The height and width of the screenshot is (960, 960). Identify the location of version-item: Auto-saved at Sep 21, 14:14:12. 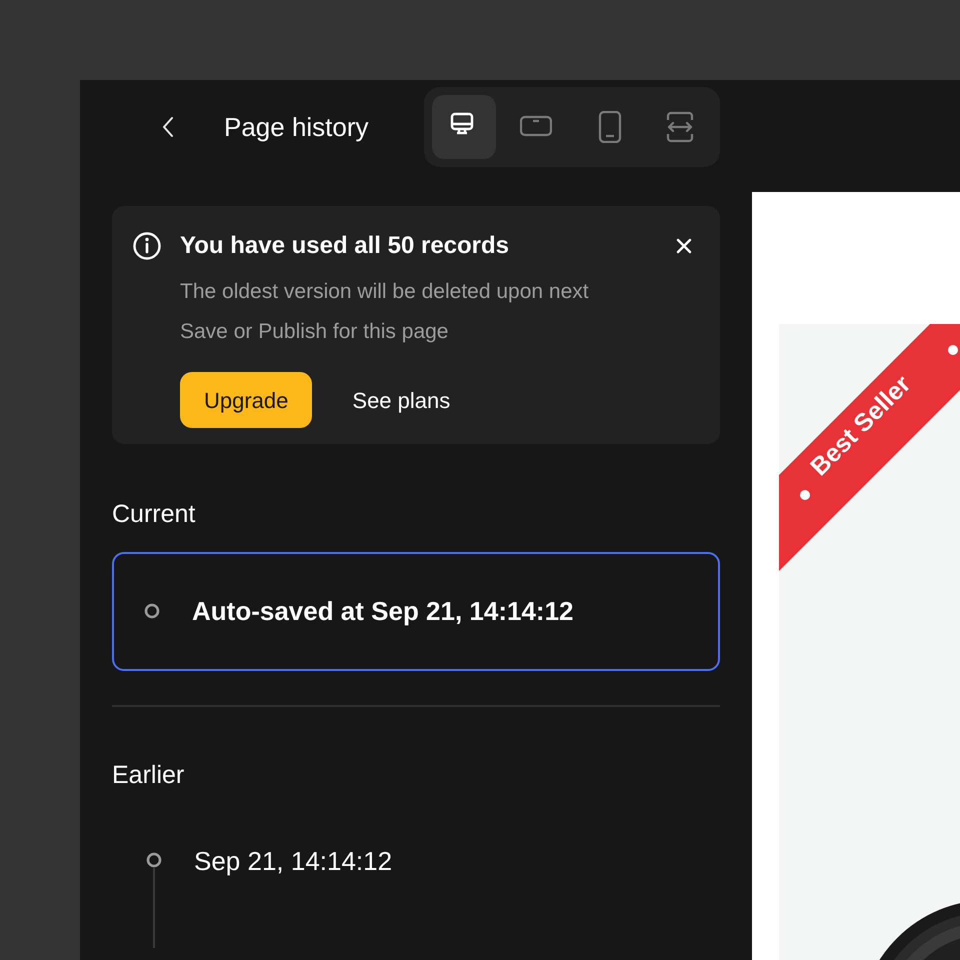
(416, 611).